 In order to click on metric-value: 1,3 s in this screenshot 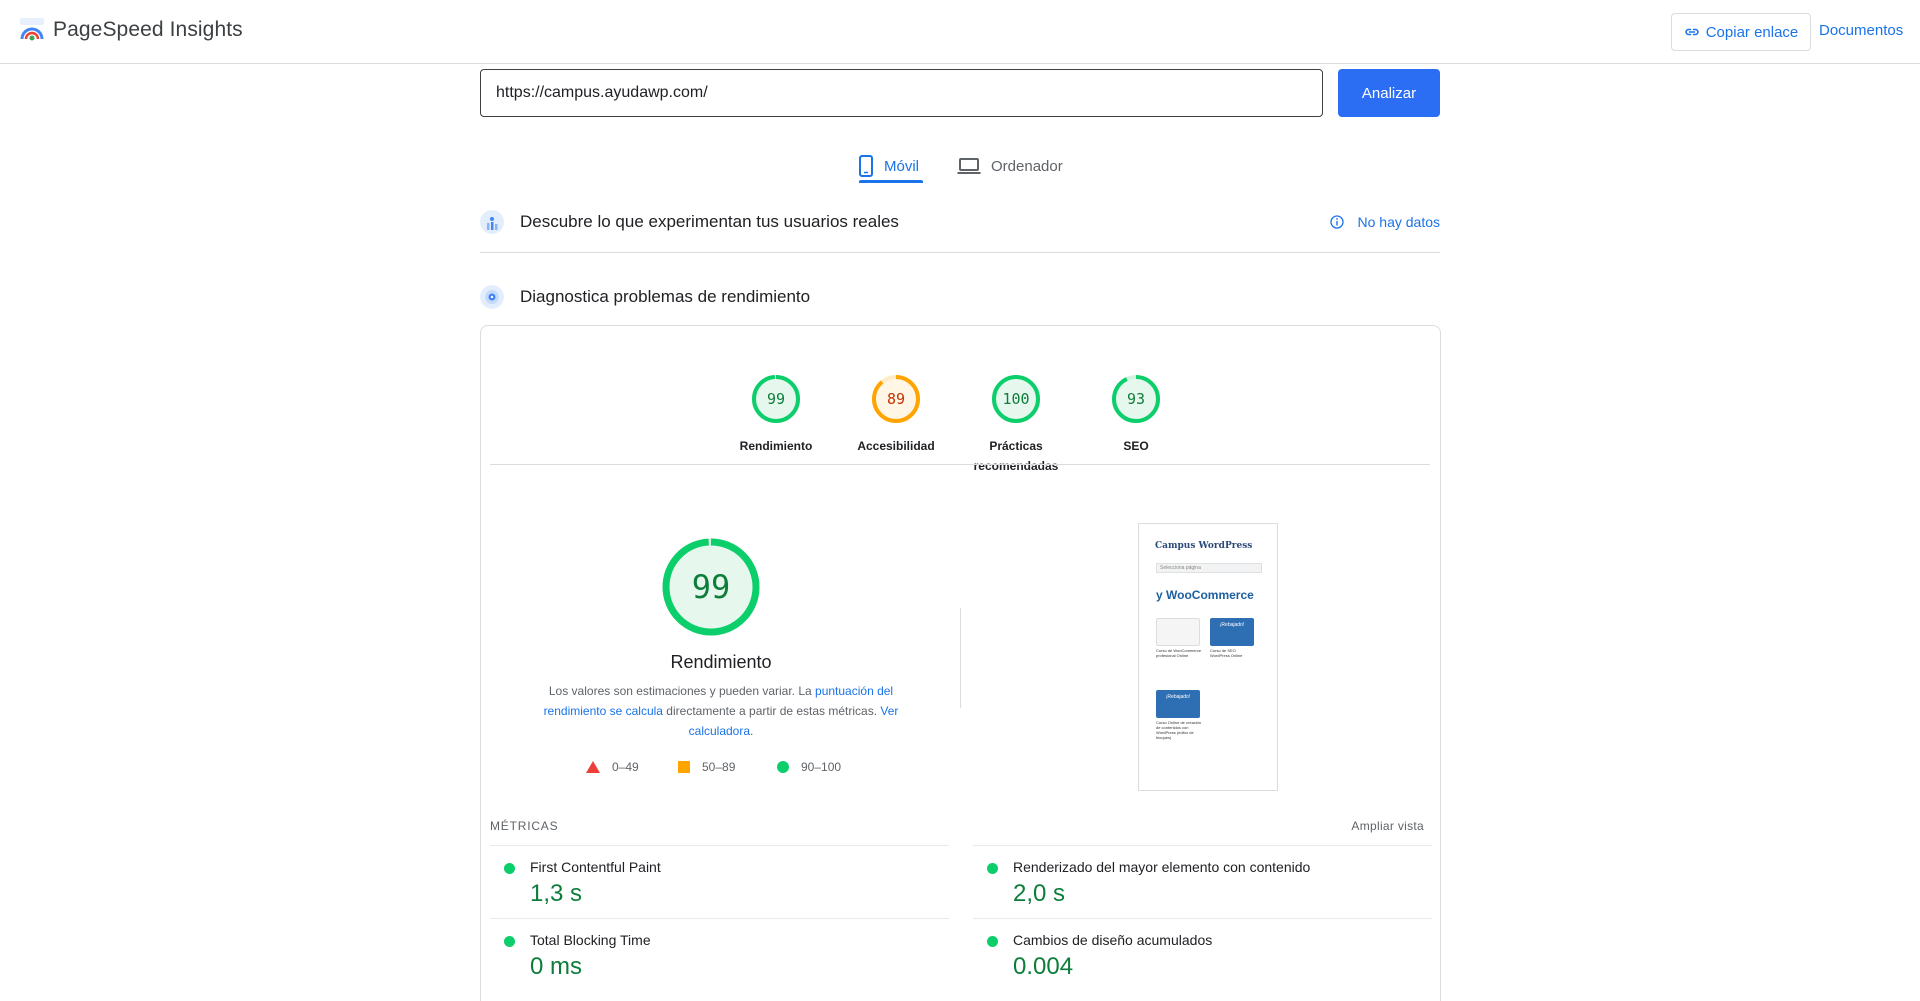, I will do `click(556, 893)`.